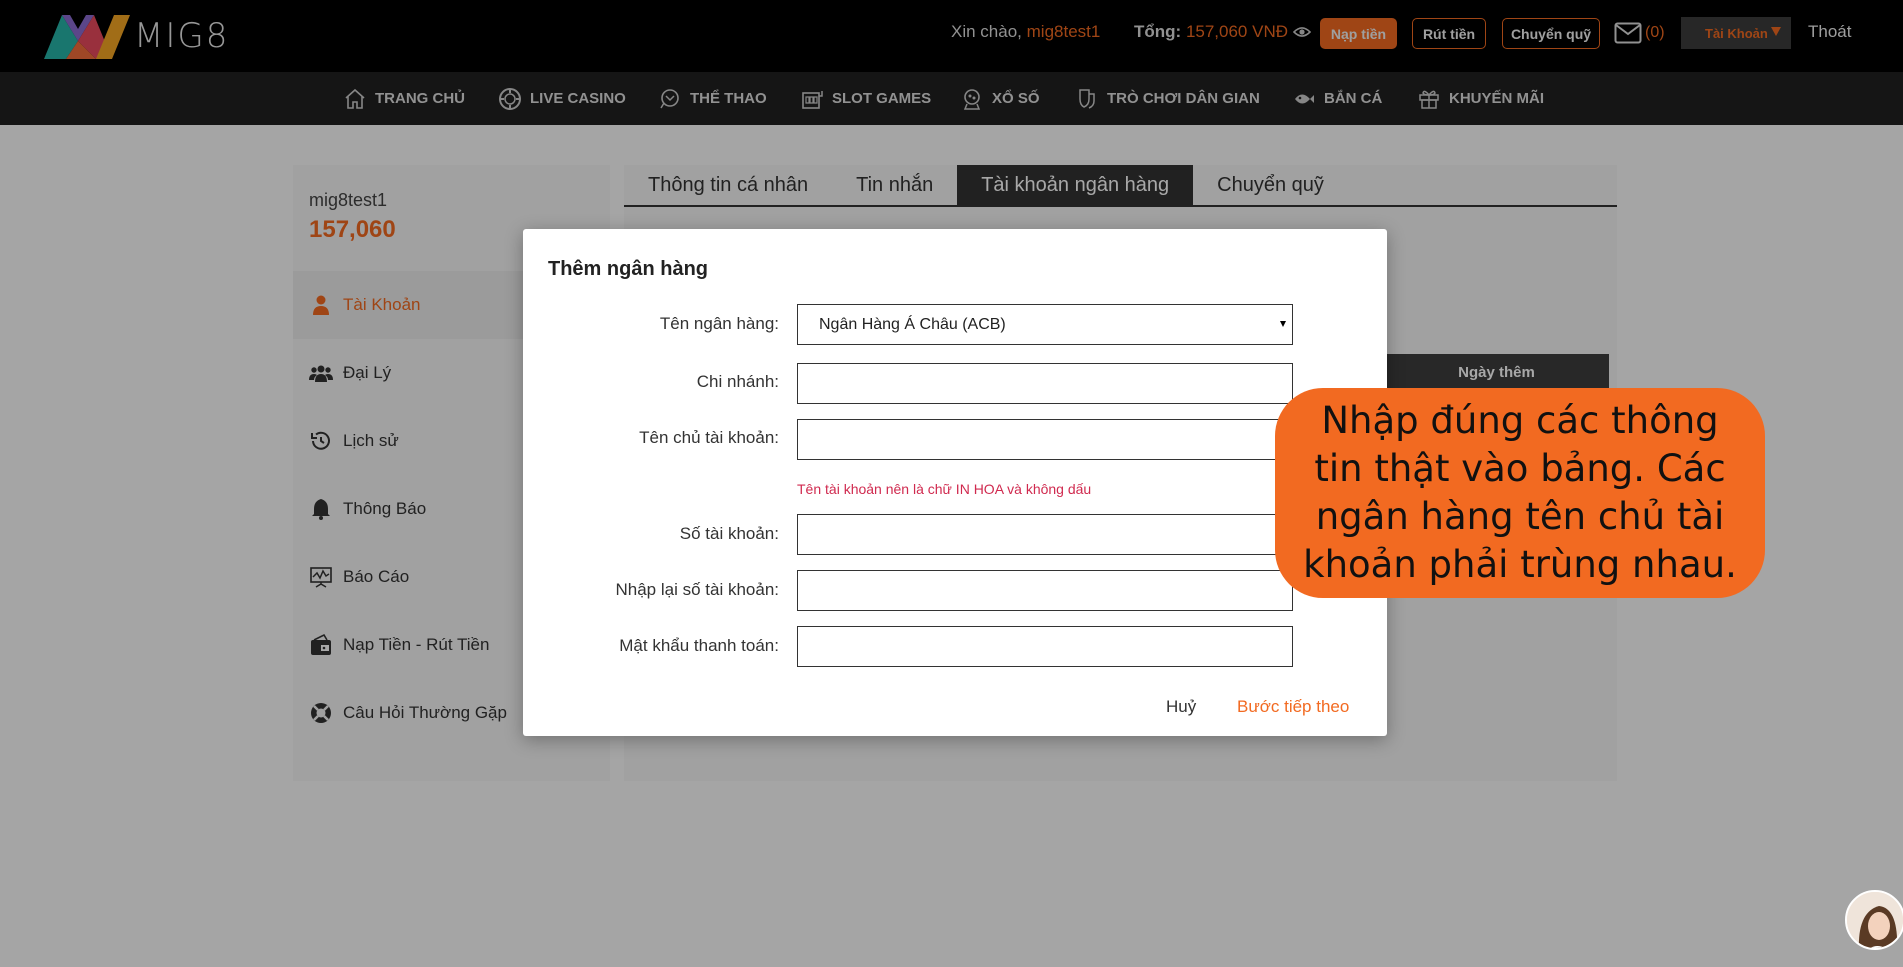 The width and height of the screenshot is (1903, 967). I want to click on account-number-label: Số tài khoản:, so click(729, 533).